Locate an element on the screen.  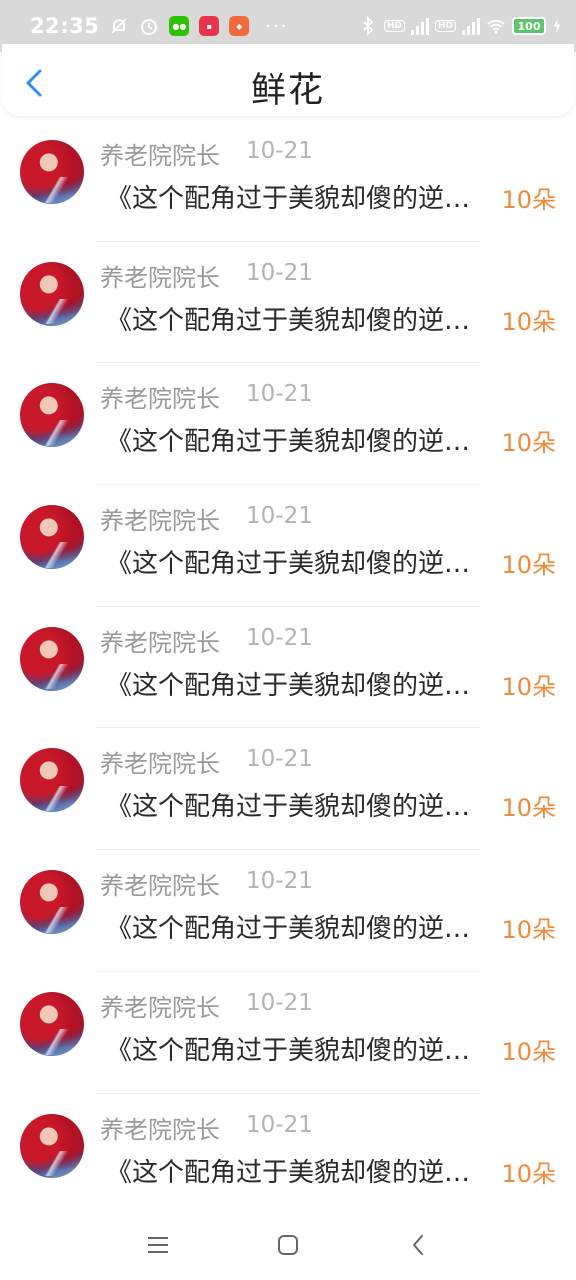
wifi-icon is located at coordinates (496, 27).